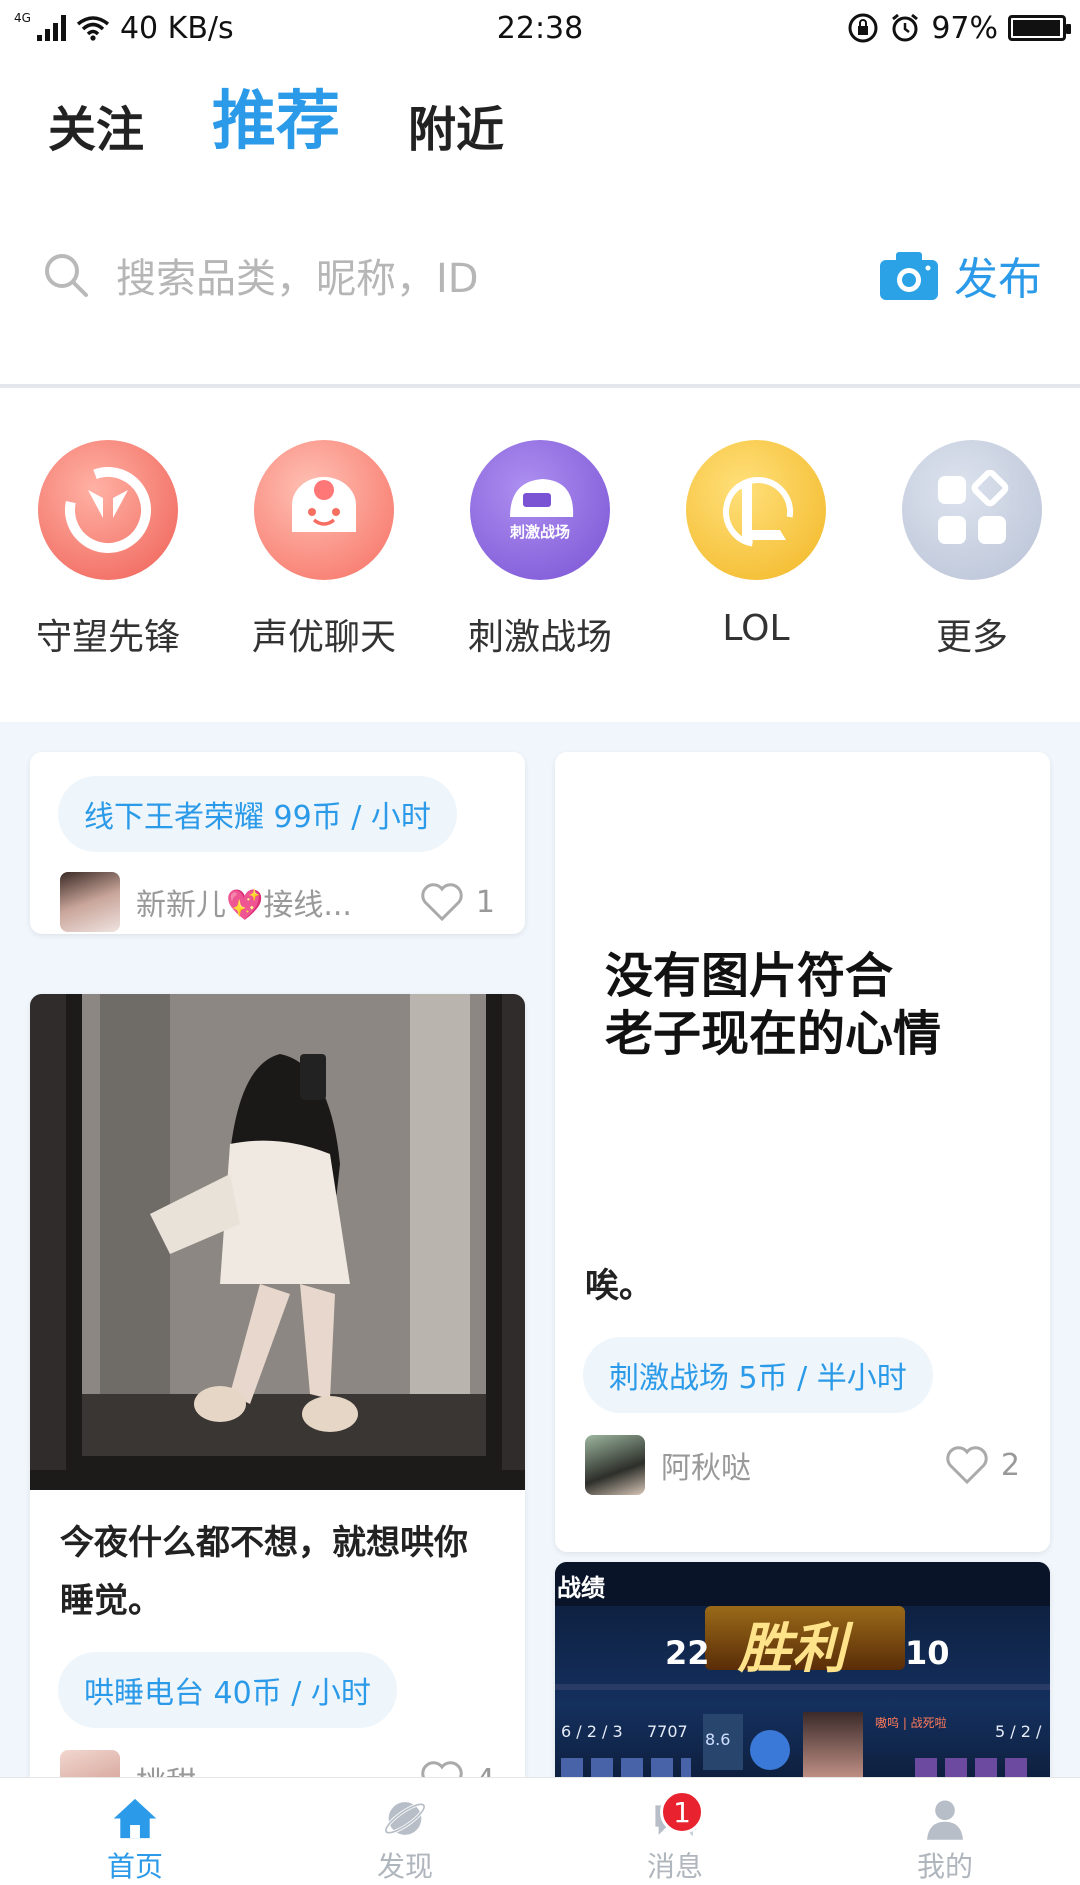 This screenshot has width=1080, height=1885. I want to click on post-author-row: 阿秋哒 2, so click(802, 1454).